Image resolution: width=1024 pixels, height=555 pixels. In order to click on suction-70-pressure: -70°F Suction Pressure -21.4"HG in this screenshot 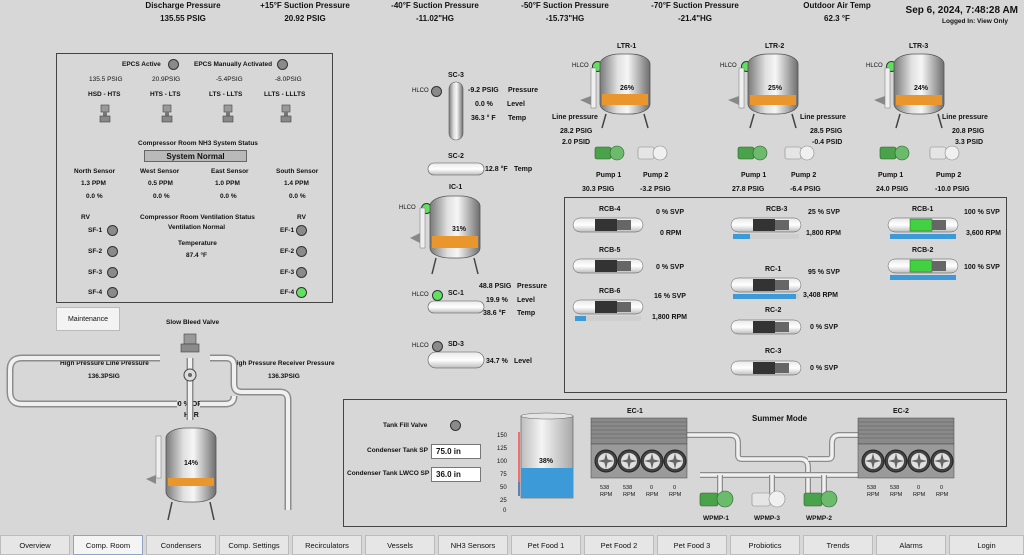, I will do `click(695, 12)`.